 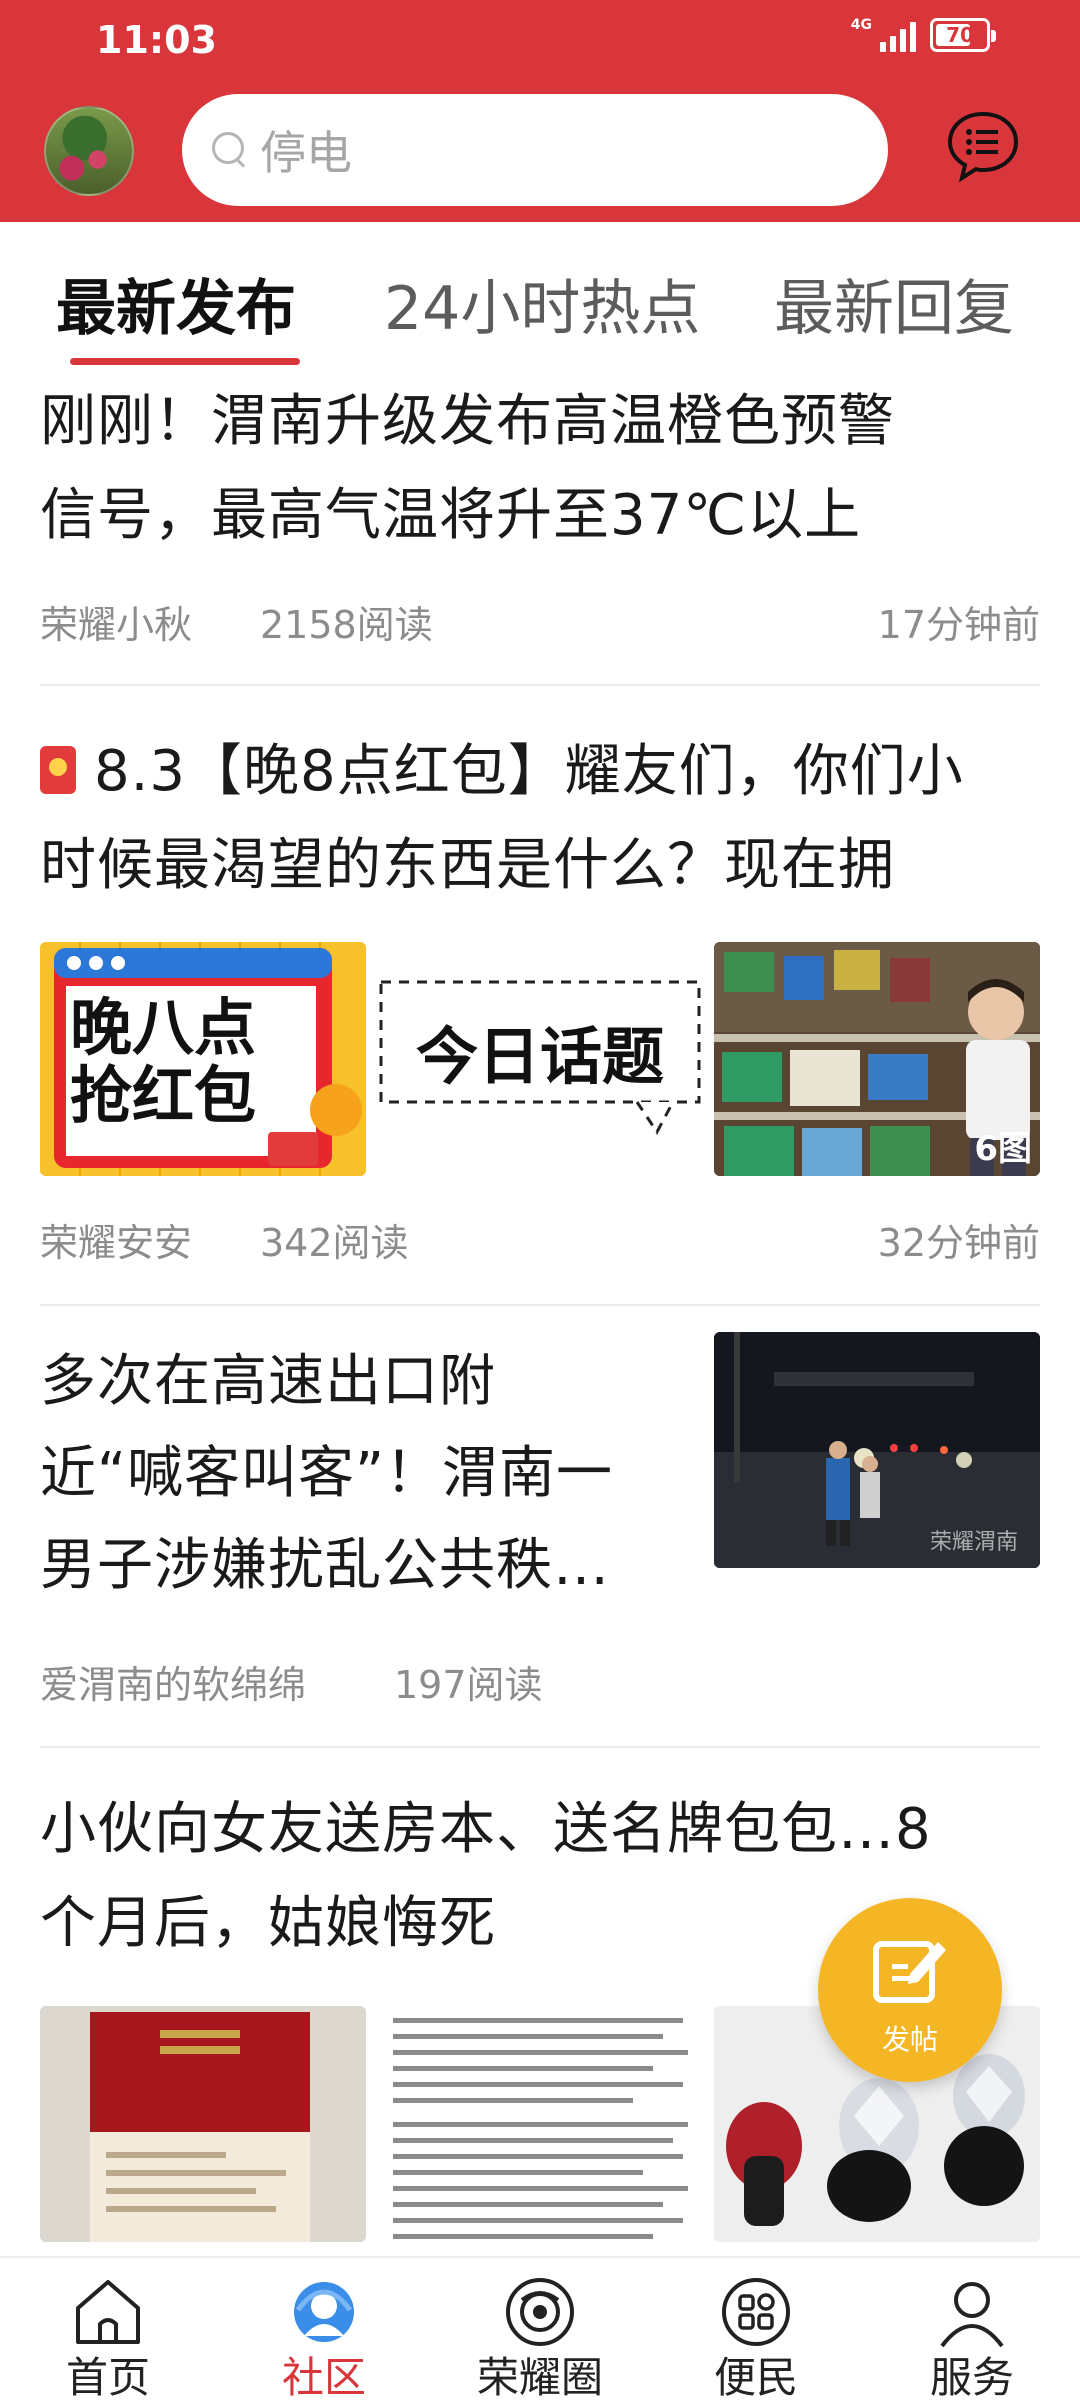 I want to click on post-title-line: 8.3【晚8点红包】耀友们，你们小, so click(x=502, y=772).